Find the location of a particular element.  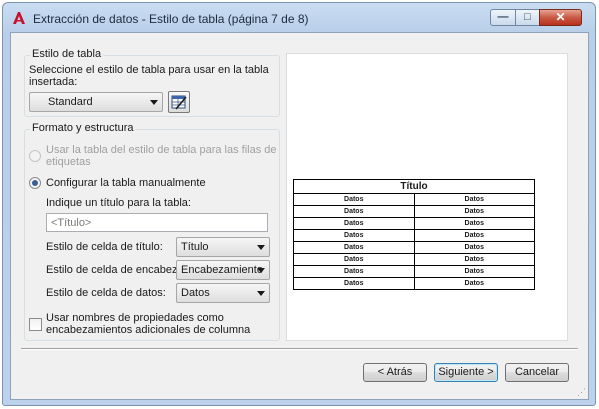

header-cell-style-value: Encabezamiento is located at coordinates (222, 270).